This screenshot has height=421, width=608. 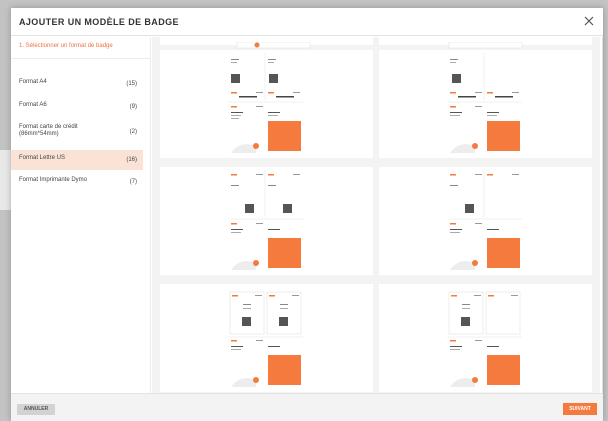 I want to click on format-item-dymo-printer: Format Imprimante Dymo (7), so click(x=77, y=182).